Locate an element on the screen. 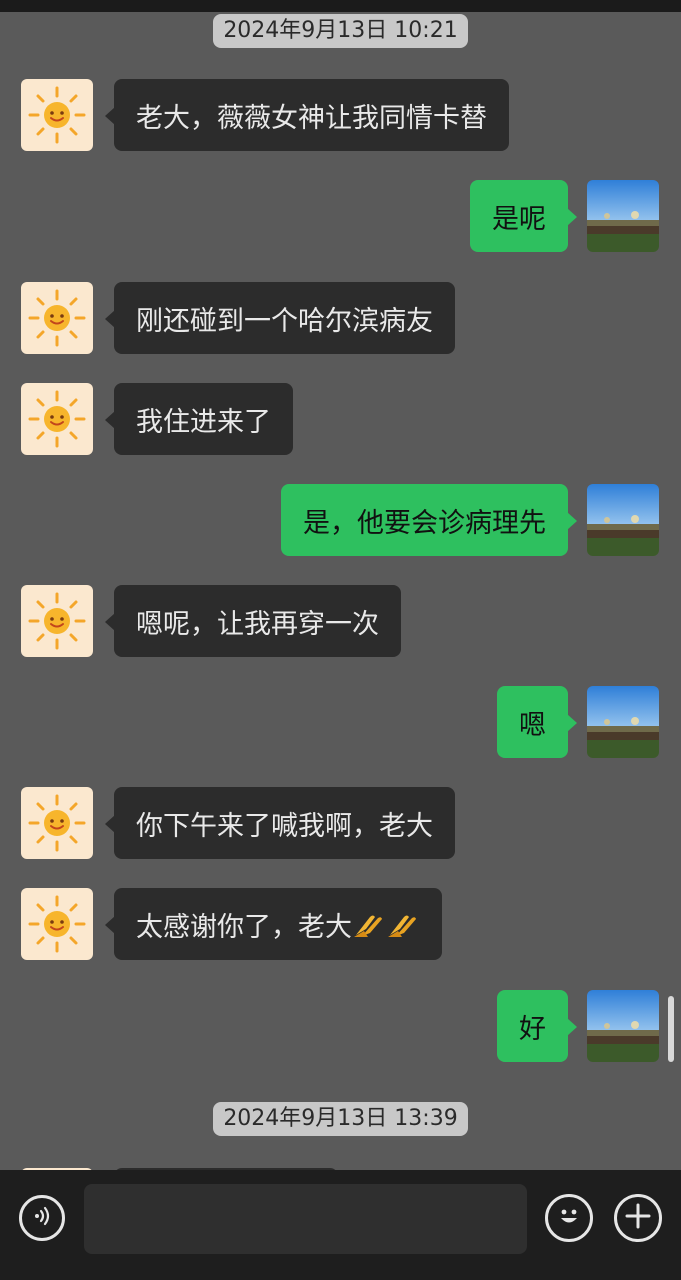 This screenshot has height=1280, width=681. message-row: 刚还碰到一个哈尔滨病友 is located at coordinates (340, 318).